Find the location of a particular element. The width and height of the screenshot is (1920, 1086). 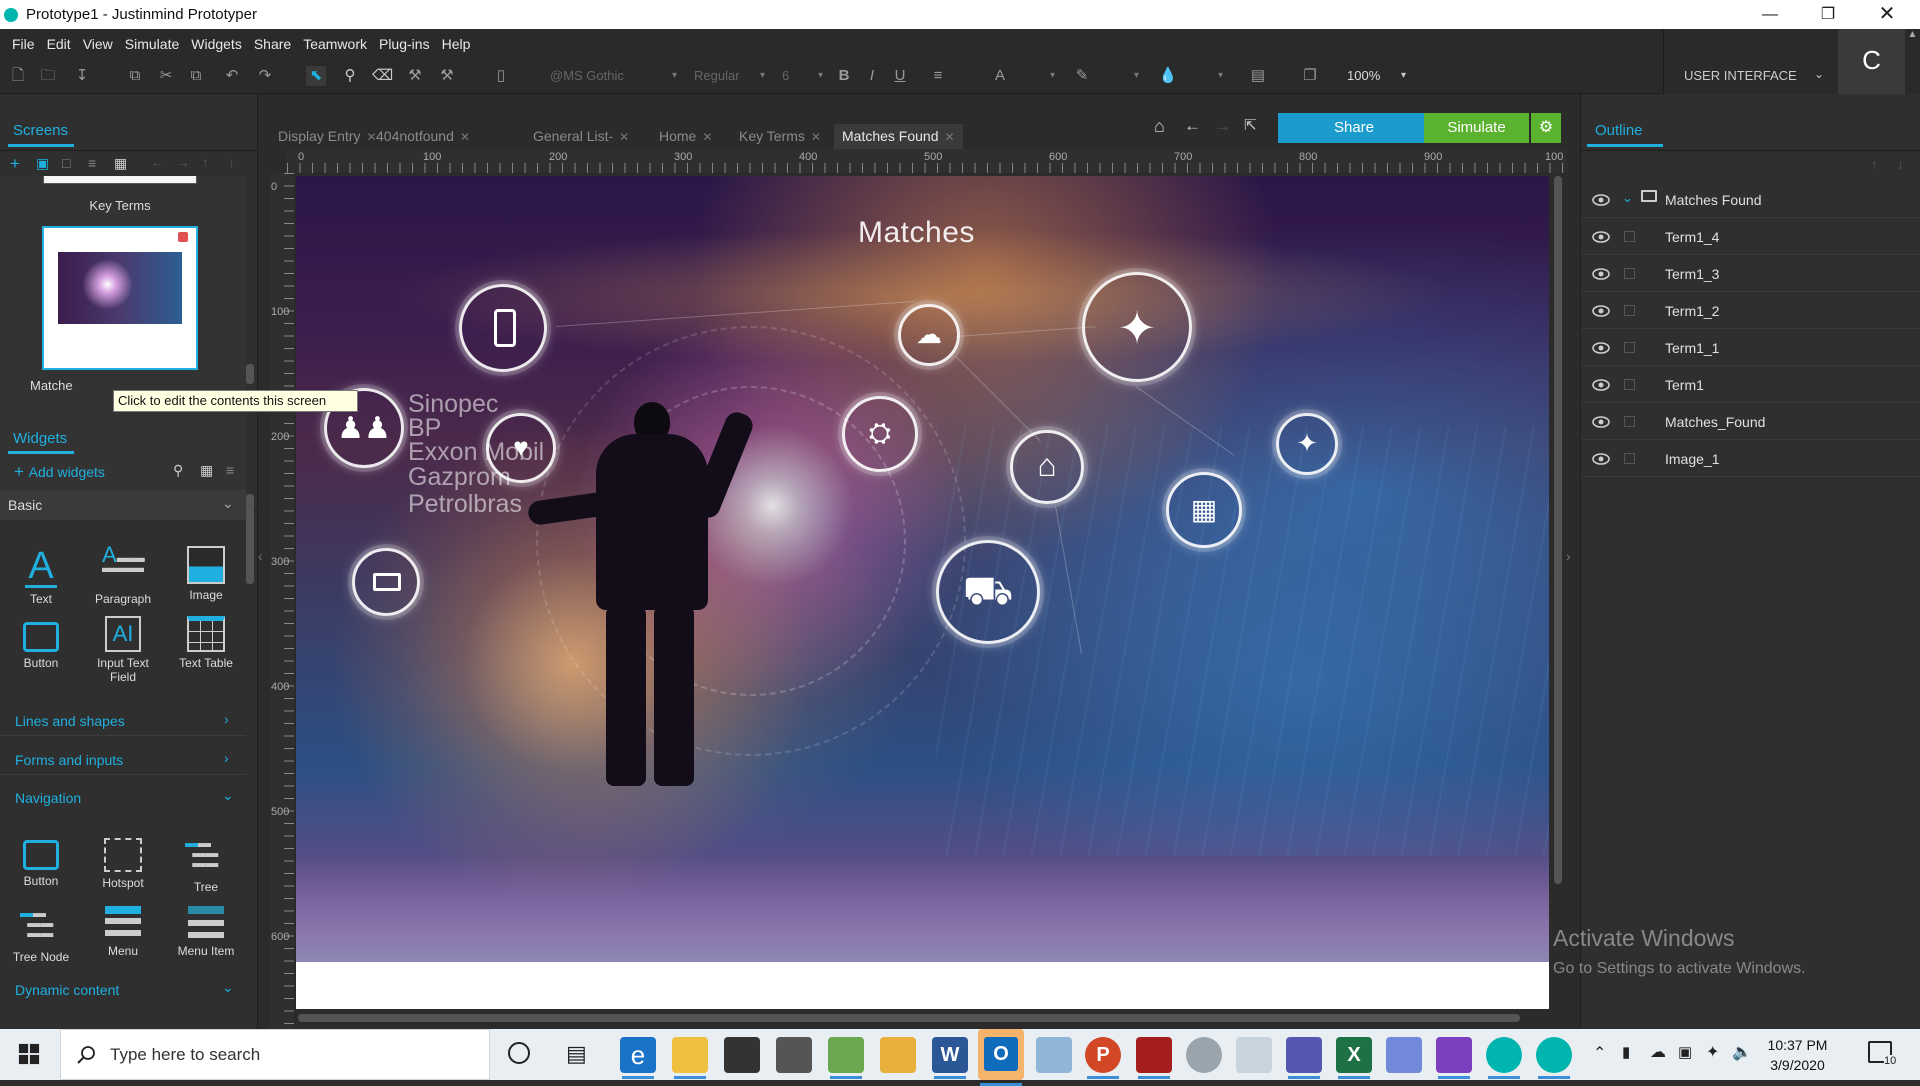

widgets-title: Widgets is located at coordinates (40, 438).